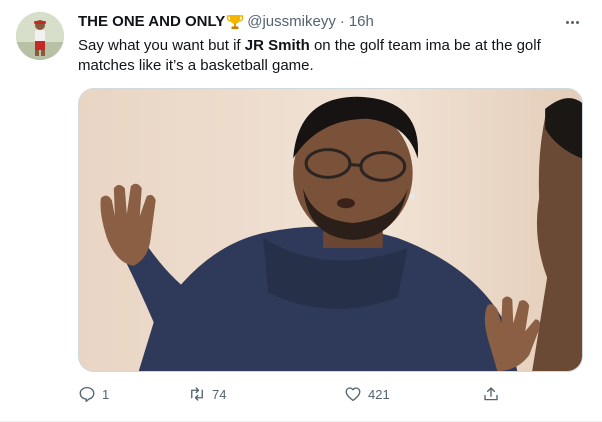 The height and width of the screenshot is (422, 602). I want to click on reply-icon, so click(87, 394).